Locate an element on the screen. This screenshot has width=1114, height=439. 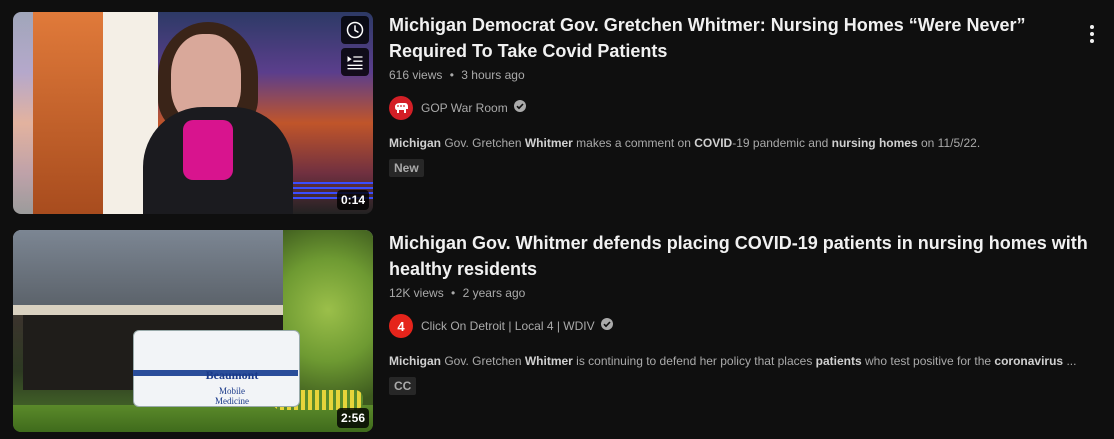
description-segment: who test positive for the is located at coordinates (928, 361).